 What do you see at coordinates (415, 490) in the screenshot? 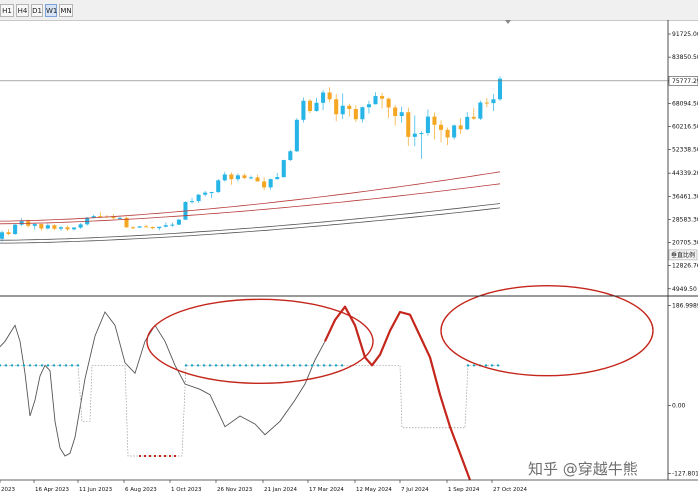
I see `time-axis-label: 7 Jul 2024` at bounding box center [415, 490].